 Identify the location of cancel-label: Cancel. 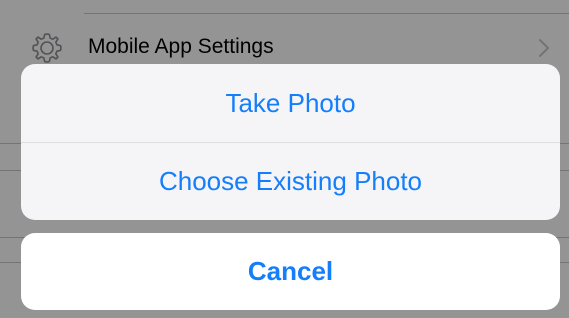
(290, 271).